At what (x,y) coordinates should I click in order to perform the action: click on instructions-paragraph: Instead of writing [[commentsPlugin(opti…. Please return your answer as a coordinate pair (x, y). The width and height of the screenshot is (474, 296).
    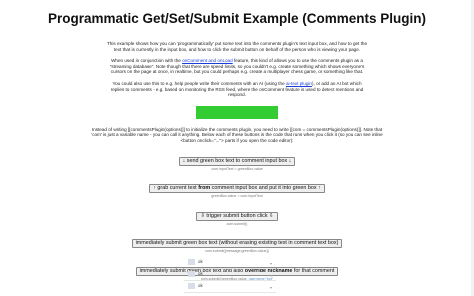
    Looking at the image, I should click on (237, 134).